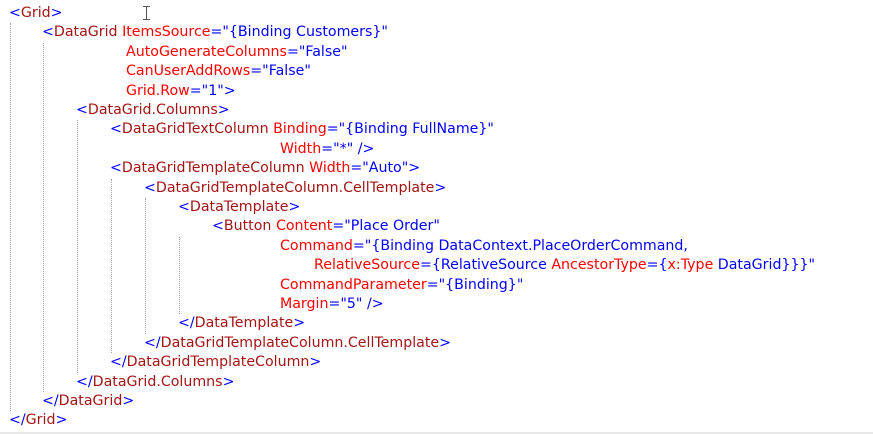 This screenshot has height=434, width=873. What do you see at coordinates (188, 71) in the screenshot?
I see `code-token: CanUserAddRows` at bounding box center [188, 71].